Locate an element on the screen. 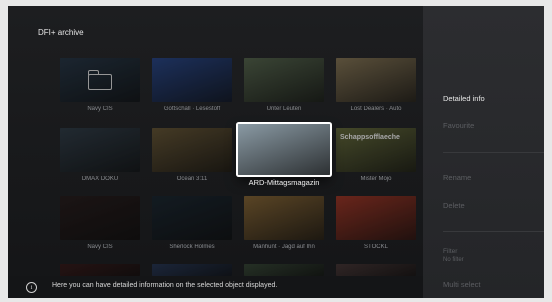 This screenshot has width=552, height=302. menu-item-filter-value: No filter is located at coordinates (453, 260).